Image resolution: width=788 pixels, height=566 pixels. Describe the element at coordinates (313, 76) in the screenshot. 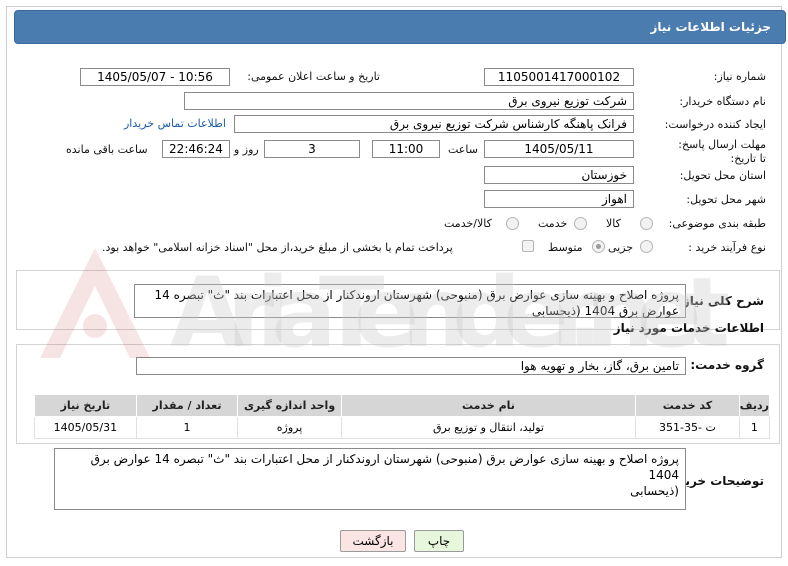

I see `announce-label: تاریخ و ساعت اعلان عمومی:` at that location.